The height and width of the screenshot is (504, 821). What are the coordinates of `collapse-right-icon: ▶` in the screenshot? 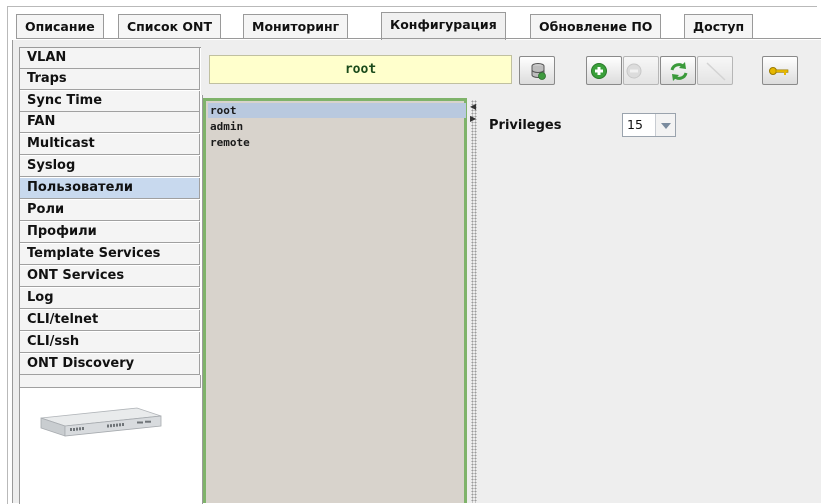 It's located at (473, 119).